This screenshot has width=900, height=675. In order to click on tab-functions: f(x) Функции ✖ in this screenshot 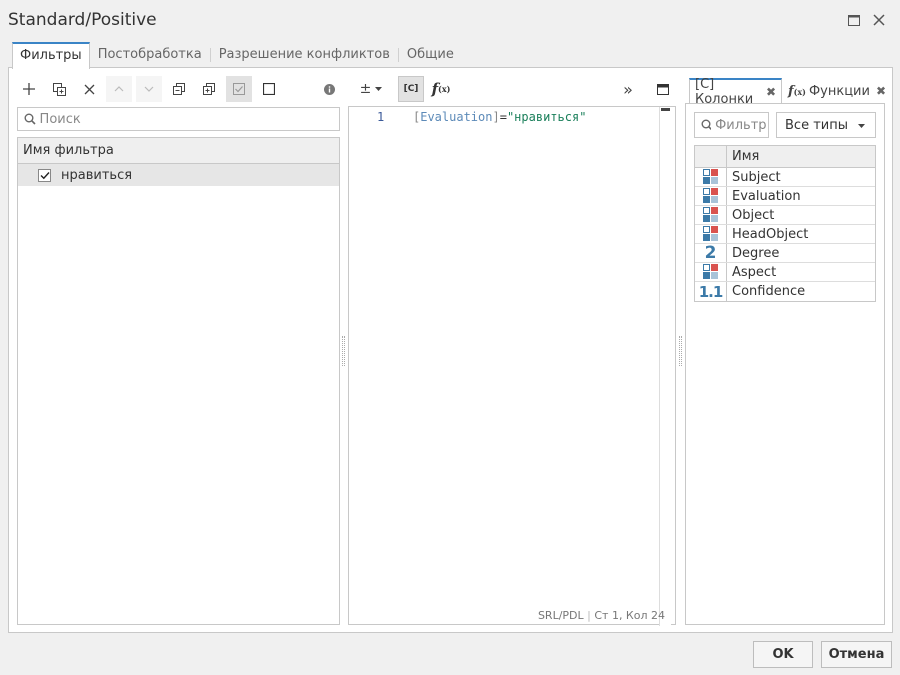, I will do `click(837, 91)`.